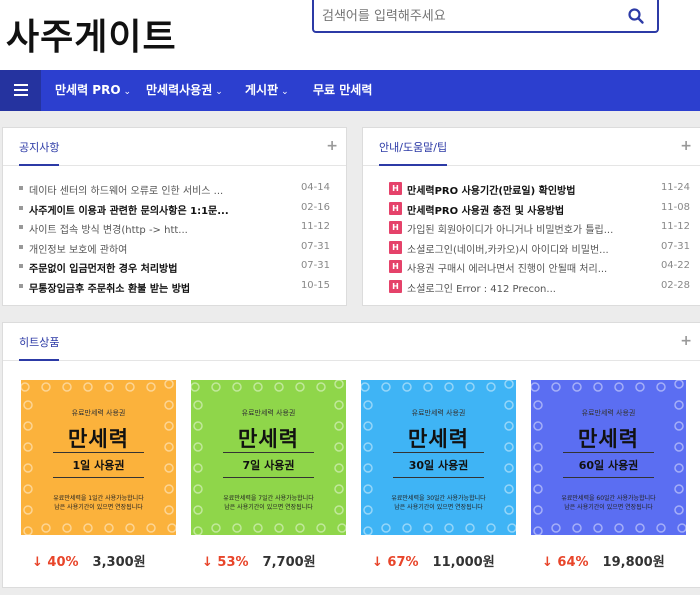 The width and height of the screenshot is (700, 595). What do you see at coordinates (350, 35) in the screenshot?
I see `site-header: 사주게이트` at bounding box center [350, 35].